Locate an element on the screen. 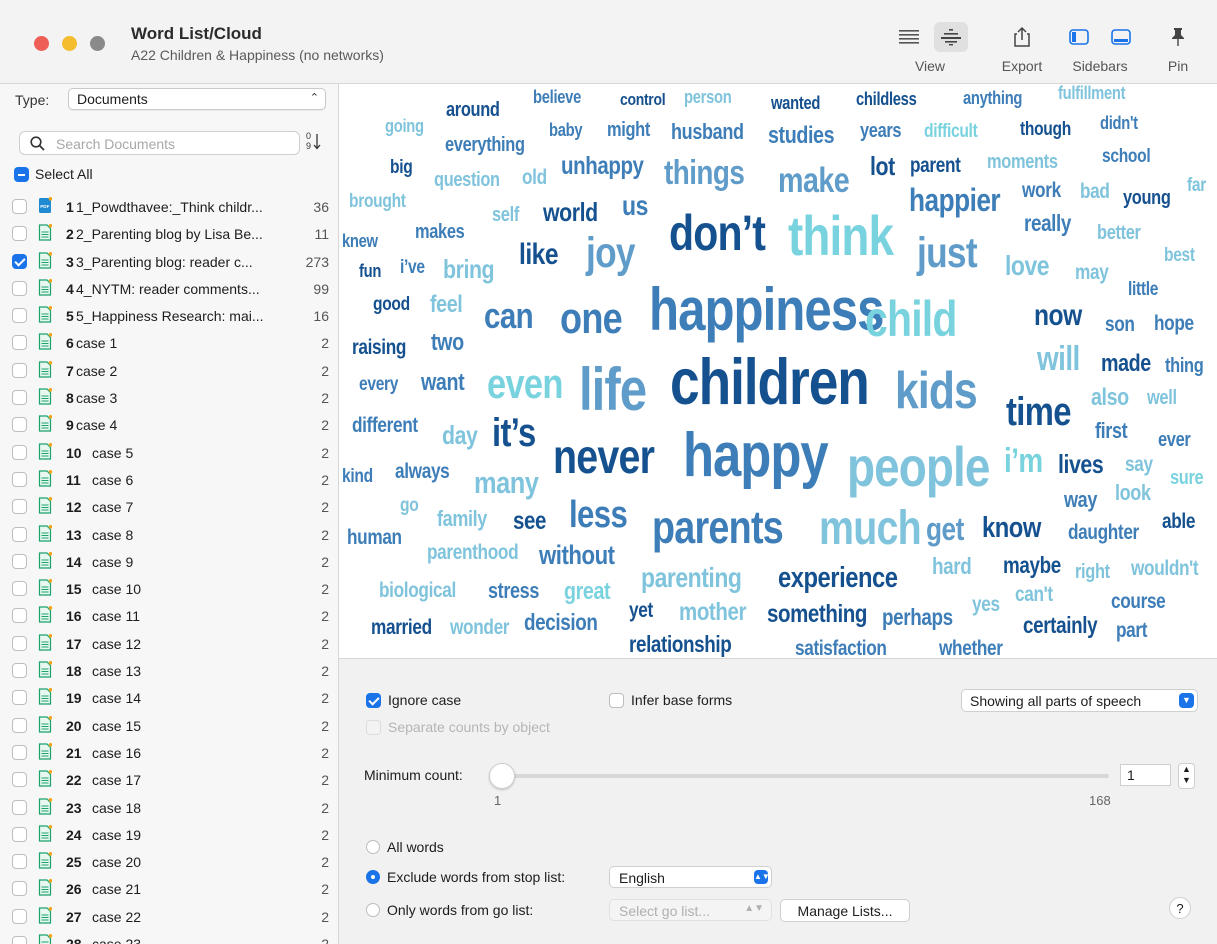 Image resolution: width=1217 pixels, height=944 pixels. document-row: 24 case 19 2 is located at coordinates (169, 834).